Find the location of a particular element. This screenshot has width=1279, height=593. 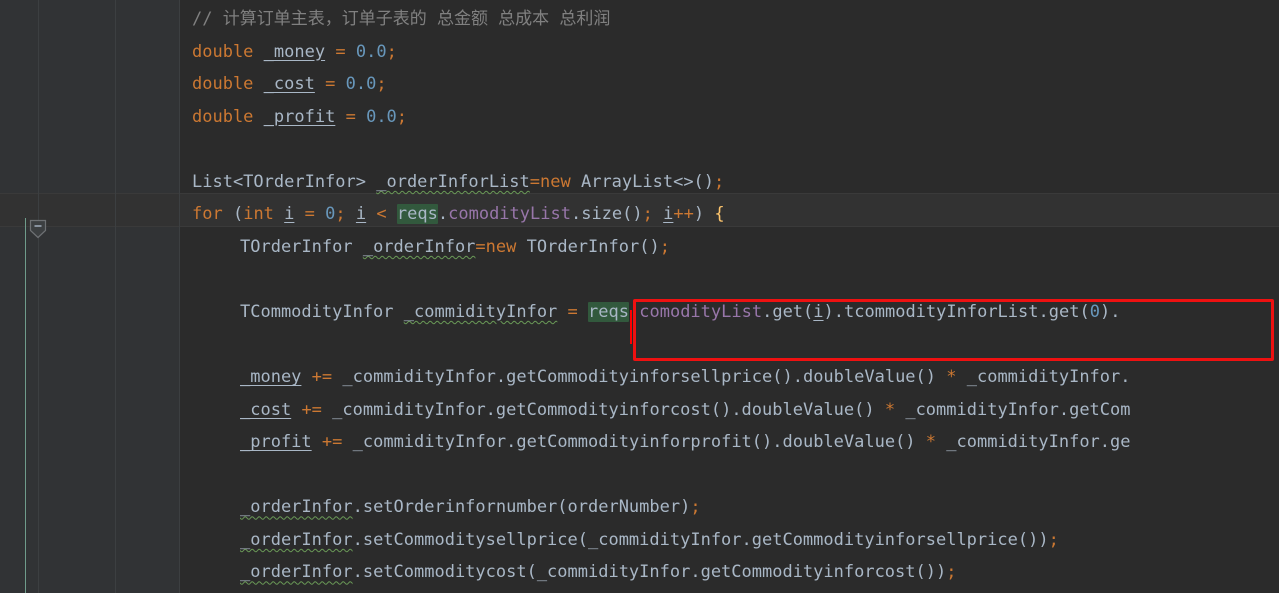

code-line: double _profit = 0.0; is located at coordinates (293, 117).